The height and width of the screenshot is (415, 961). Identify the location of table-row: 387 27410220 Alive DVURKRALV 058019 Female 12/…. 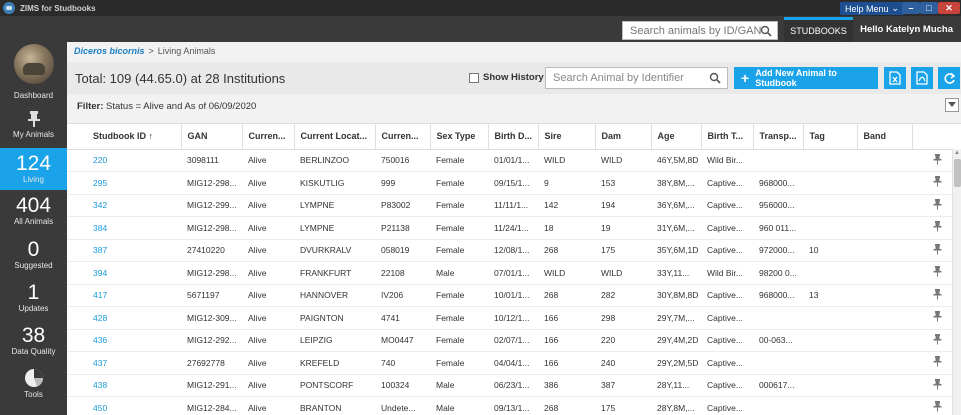
(514, 250).